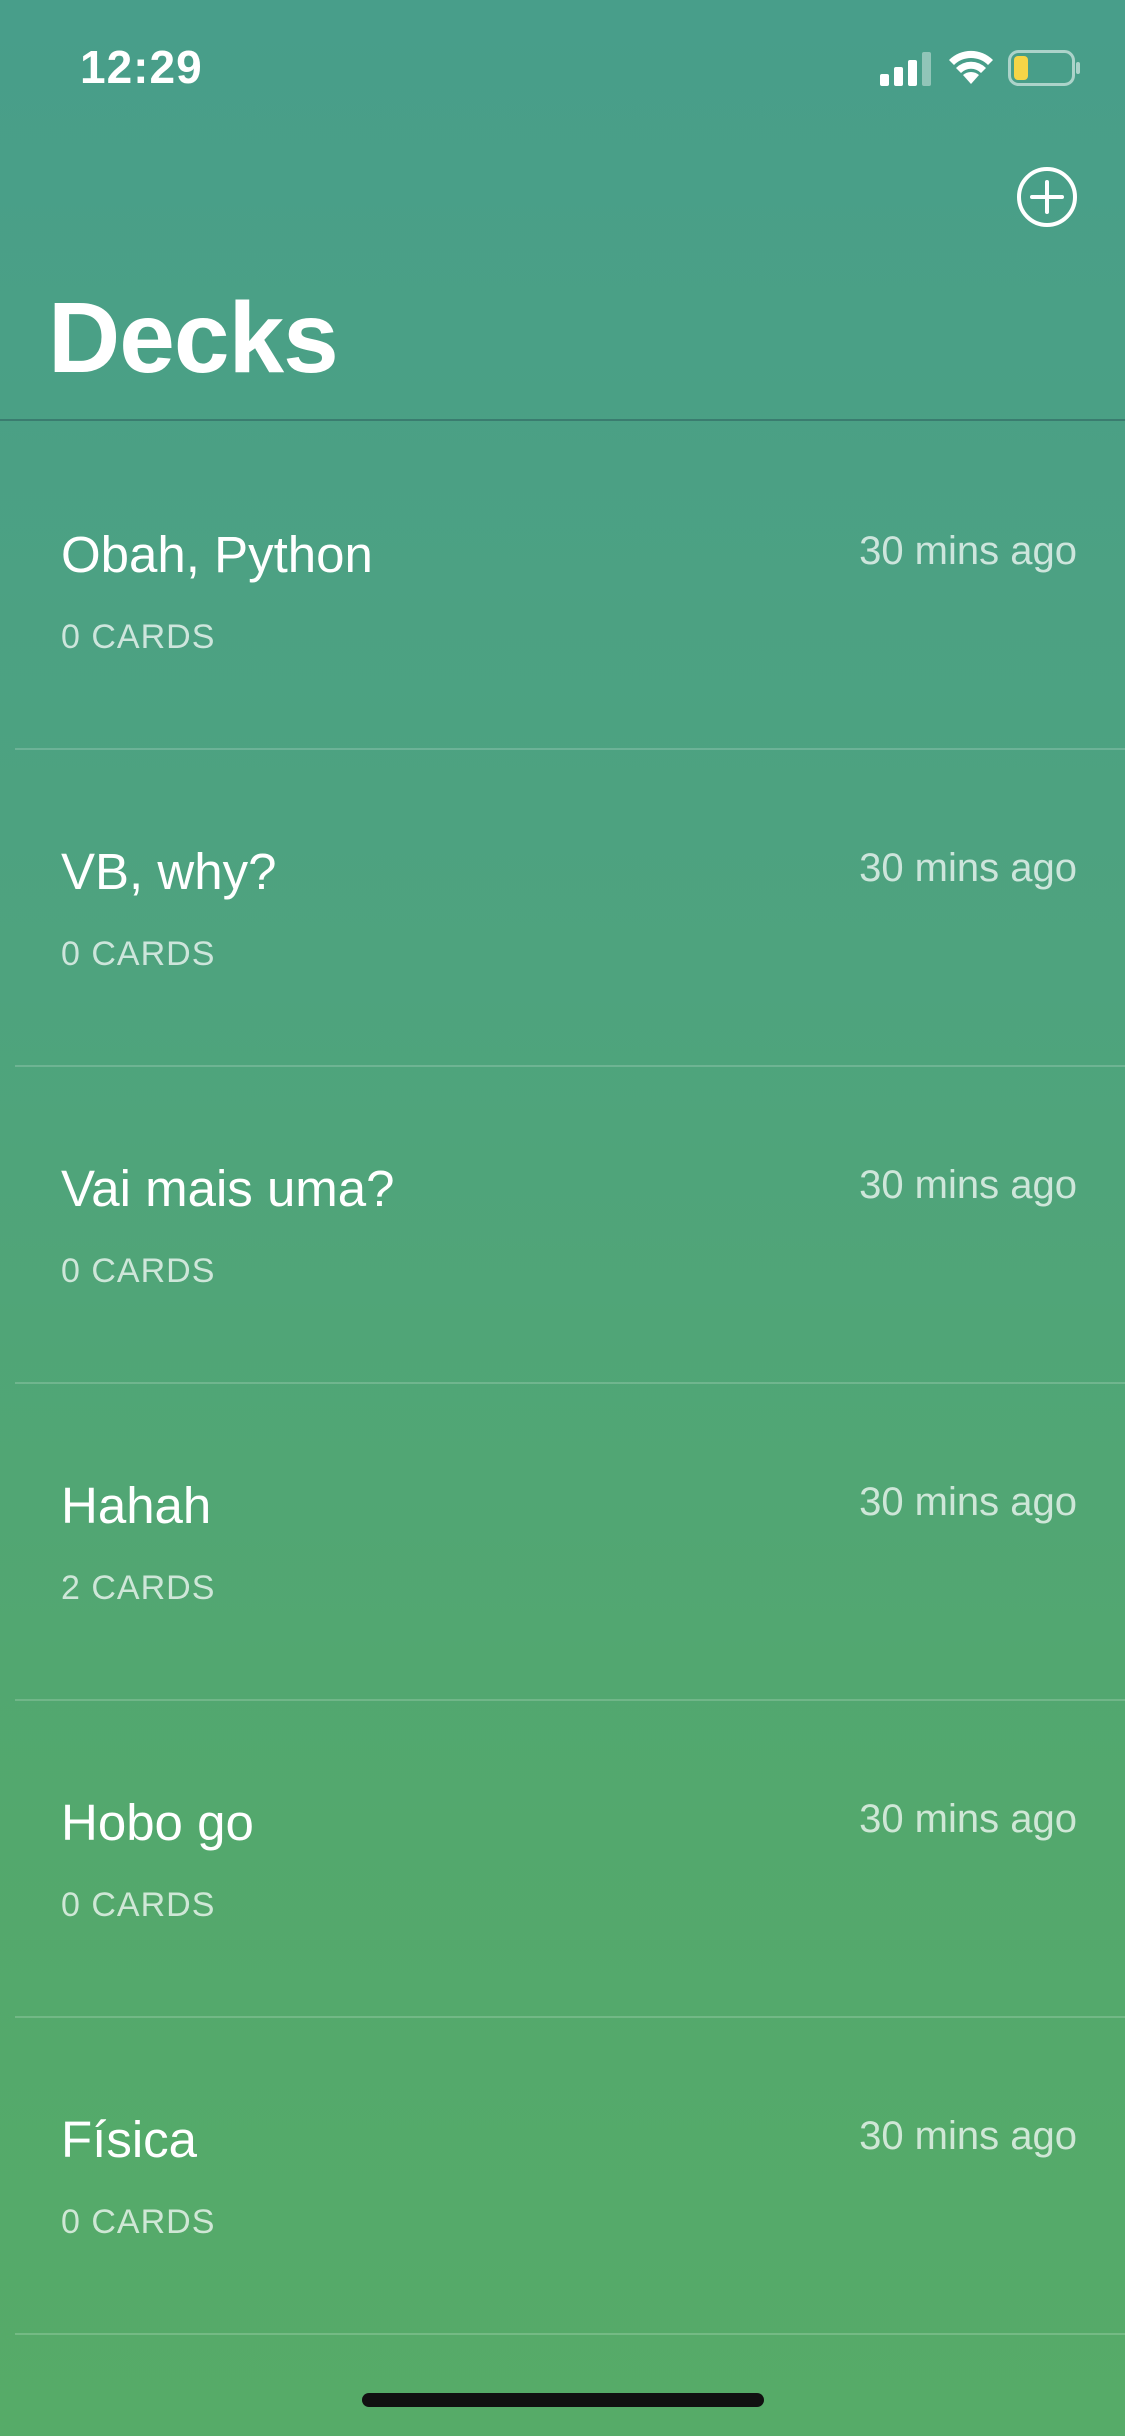 Image resolution: width=1125 pixels, height=2436 pixels. Describe the element at coordinates (169, 871) in the screenshot. I see `deck-name: VB, why?` at that location.